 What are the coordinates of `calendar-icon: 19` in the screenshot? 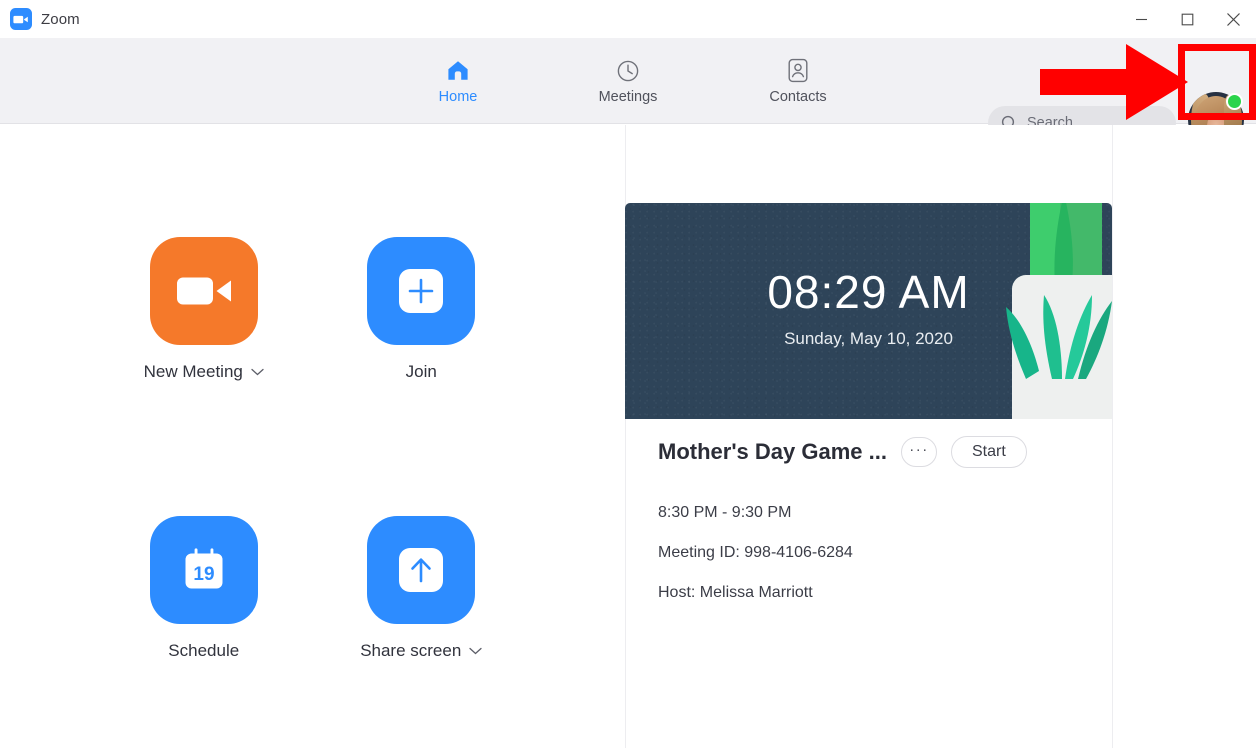 It's located at (204, 568).